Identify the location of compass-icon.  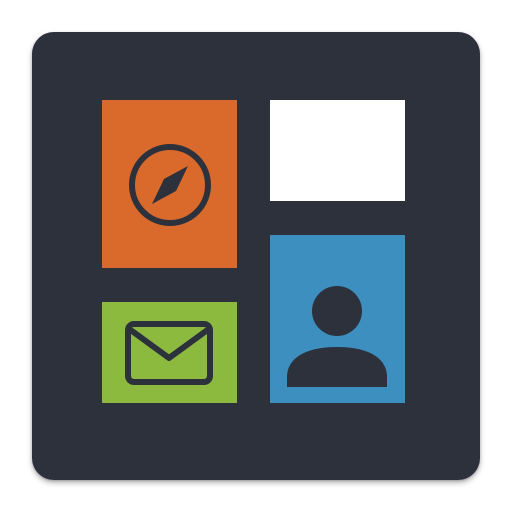
(170, 185).